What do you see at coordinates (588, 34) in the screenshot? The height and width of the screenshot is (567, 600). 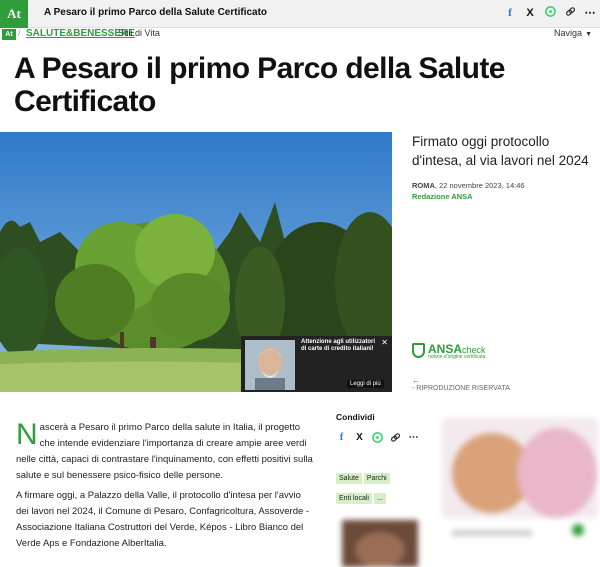 I see `chevron-down-icon: ▼` at bounding box center [588, 34].